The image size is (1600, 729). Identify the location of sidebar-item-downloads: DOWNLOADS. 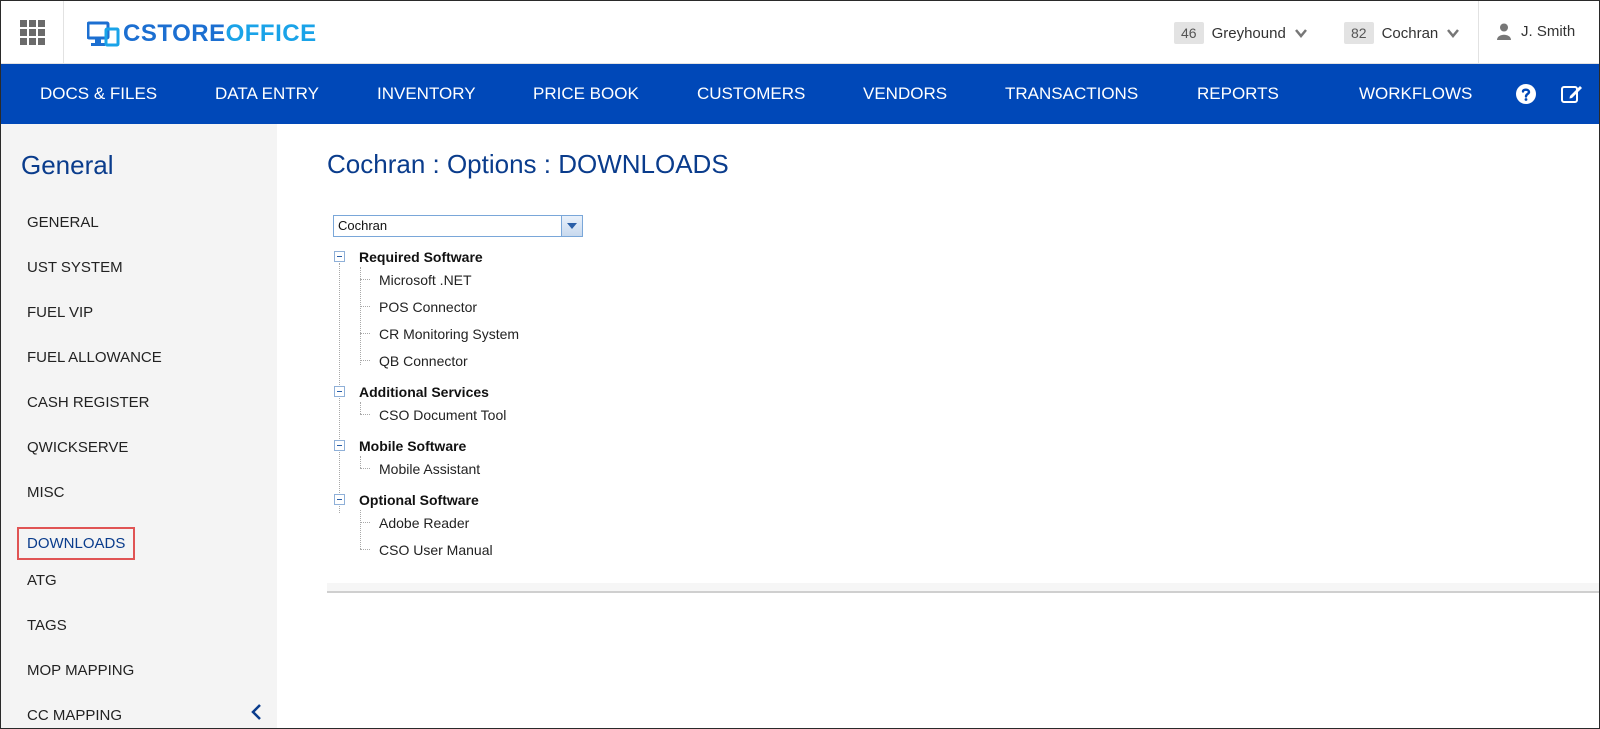
(76, 543).